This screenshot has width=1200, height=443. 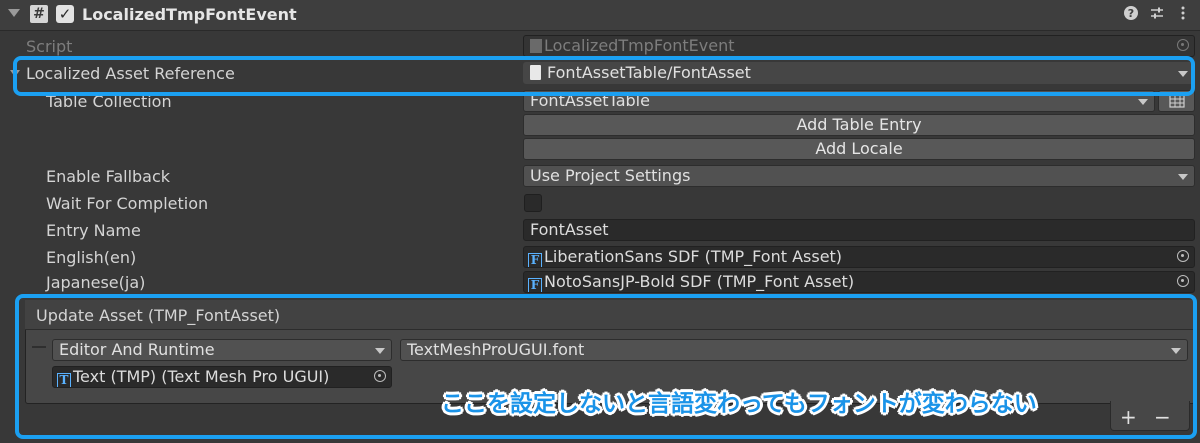 I want to click on sliders-icon, so click(x=1157, y=14).